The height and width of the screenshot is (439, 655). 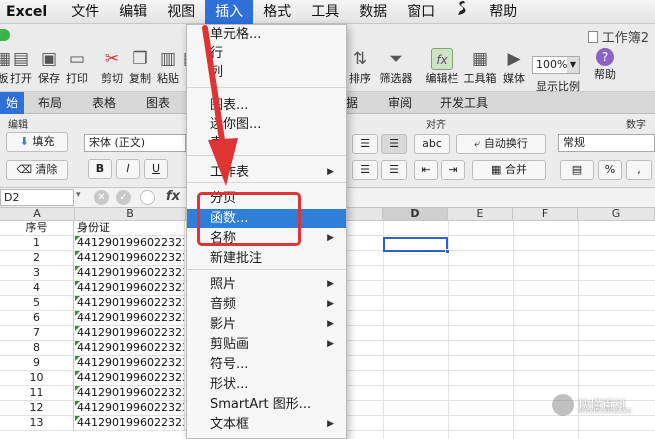 What do you see at coordinates (606, 143) in the screenshot?
I see `number-format-select: 常规` at bounding box center [606, 143].